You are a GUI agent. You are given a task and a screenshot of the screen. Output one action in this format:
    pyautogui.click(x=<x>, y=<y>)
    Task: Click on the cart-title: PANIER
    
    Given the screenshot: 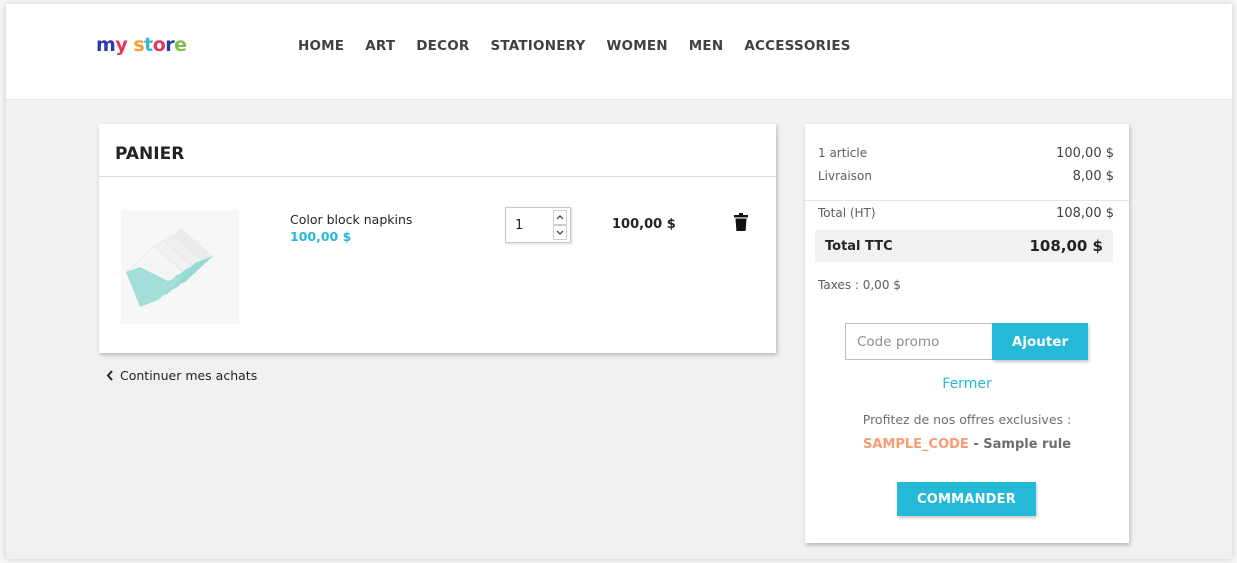 What is the action you would take?
    pyautogui.click(x=150, y=154)
    